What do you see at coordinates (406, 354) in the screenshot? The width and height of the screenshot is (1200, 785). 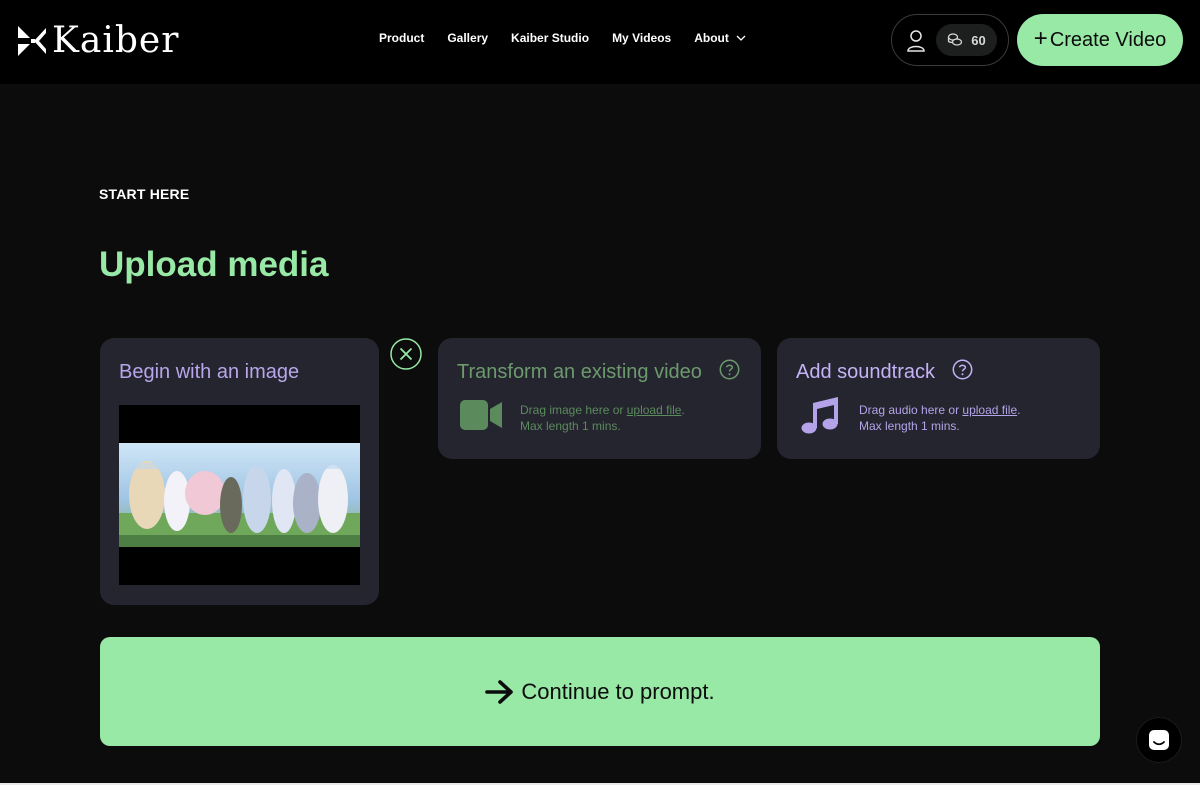 I see `remove-image-button` at bounding box center [406, 354].